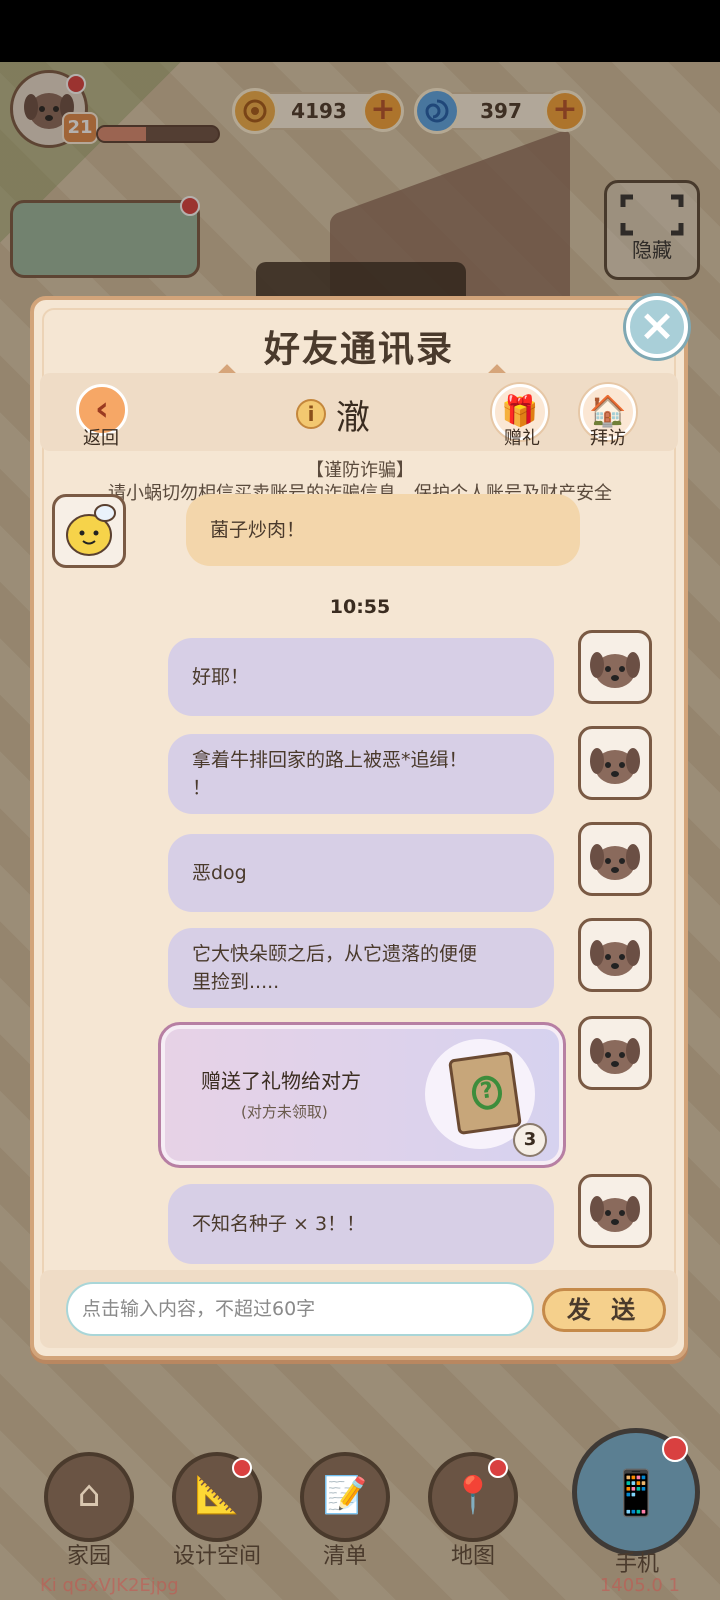  I want to click on message-text-line: 拿着牛排回家的路上被恶*追缉！, so click(330, 760).